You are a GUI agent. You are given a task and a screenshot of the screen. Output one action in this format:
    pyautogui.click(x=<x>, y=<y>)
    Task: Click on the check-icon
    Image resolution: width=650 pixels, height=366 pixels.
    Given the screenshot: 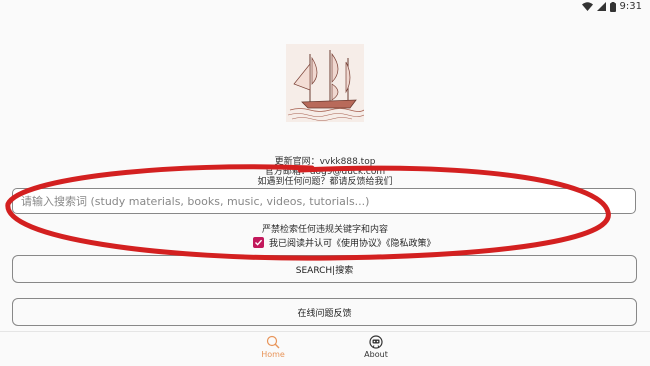 What is the action you would take?
    pyautogui.click(x=259, y=242)
    